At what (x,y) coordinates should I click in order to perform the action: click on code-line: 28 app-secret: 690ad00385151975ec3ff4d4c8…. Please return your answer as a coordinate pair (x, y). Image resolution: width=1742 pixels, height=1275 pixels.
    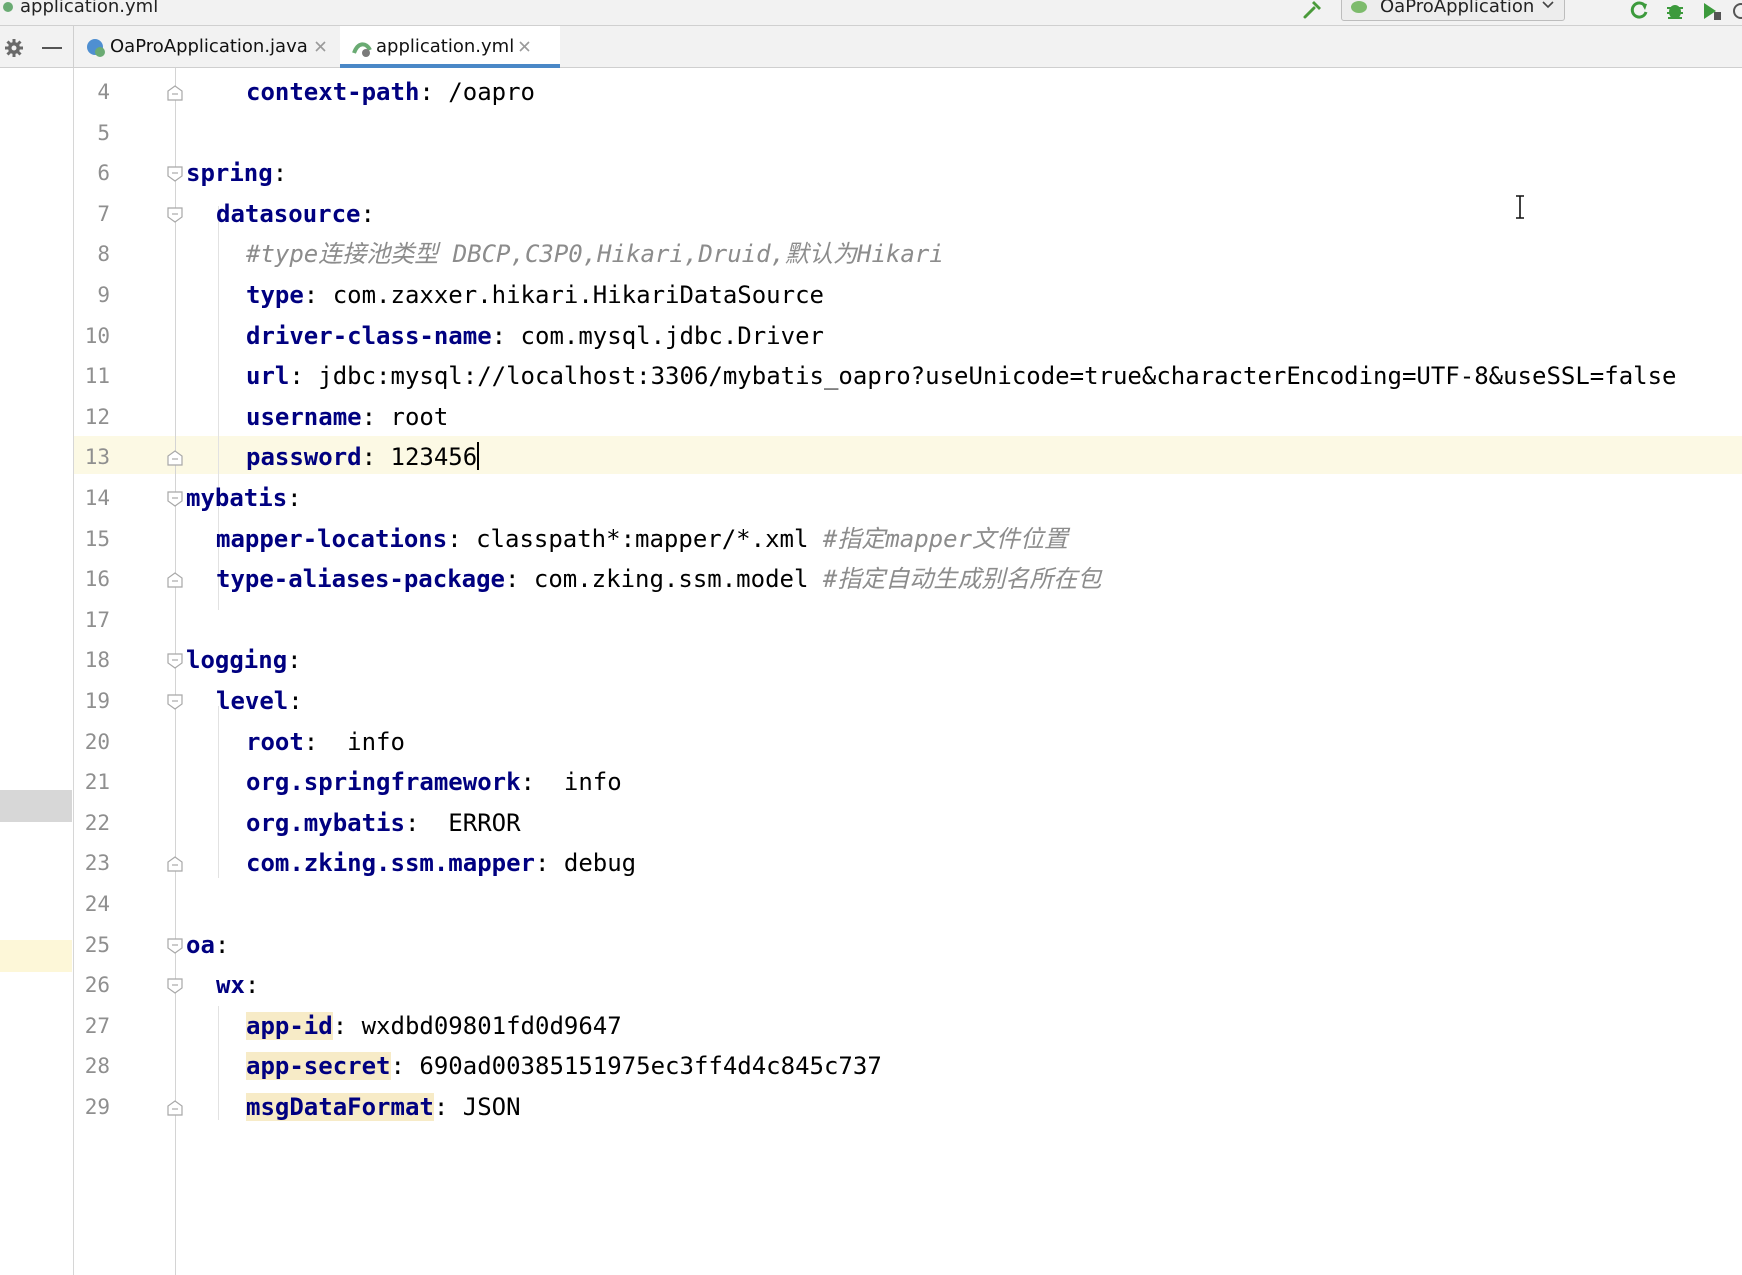
    Looking at the image, I should click on (871, 1066).